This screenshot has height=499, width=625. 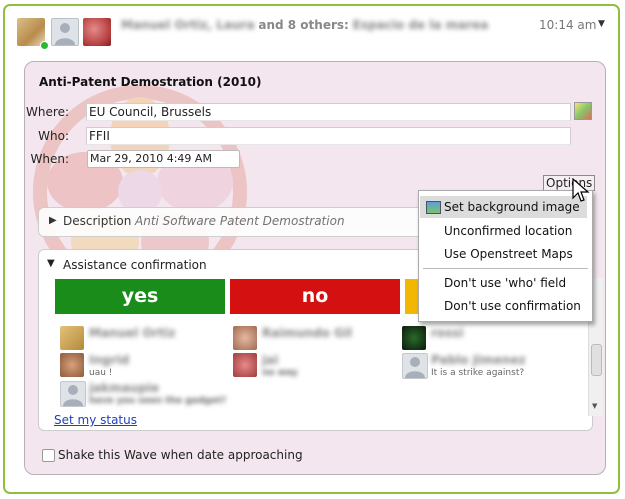 I want to click on menu-separator, so click(x=505, y=268).